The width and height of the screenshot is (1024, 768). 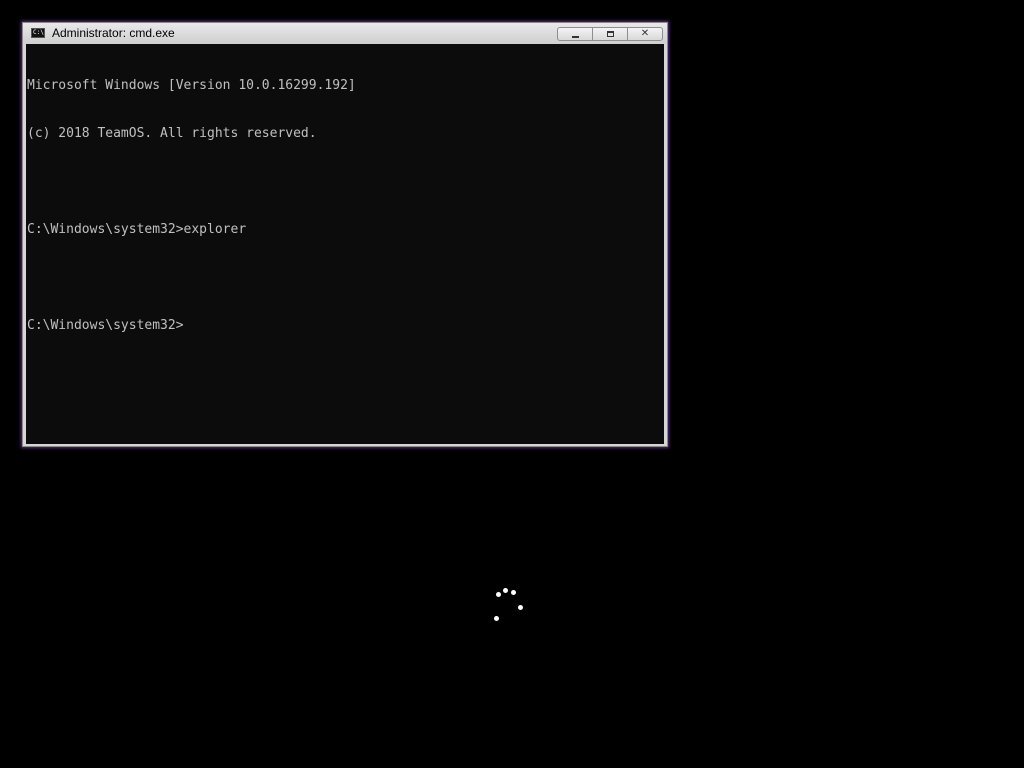 I want to click on caption-buttons: ✕, so click(x=610, y=34).